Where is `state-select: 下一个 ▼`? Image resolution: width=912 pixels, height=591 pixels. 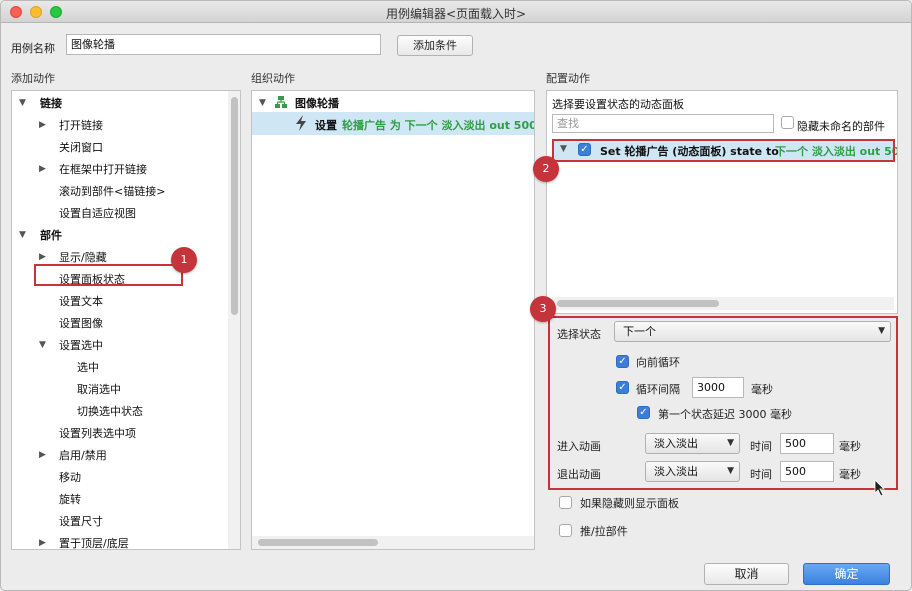
state-select: 下一个 ▼ is located at coordinates (752, 331).